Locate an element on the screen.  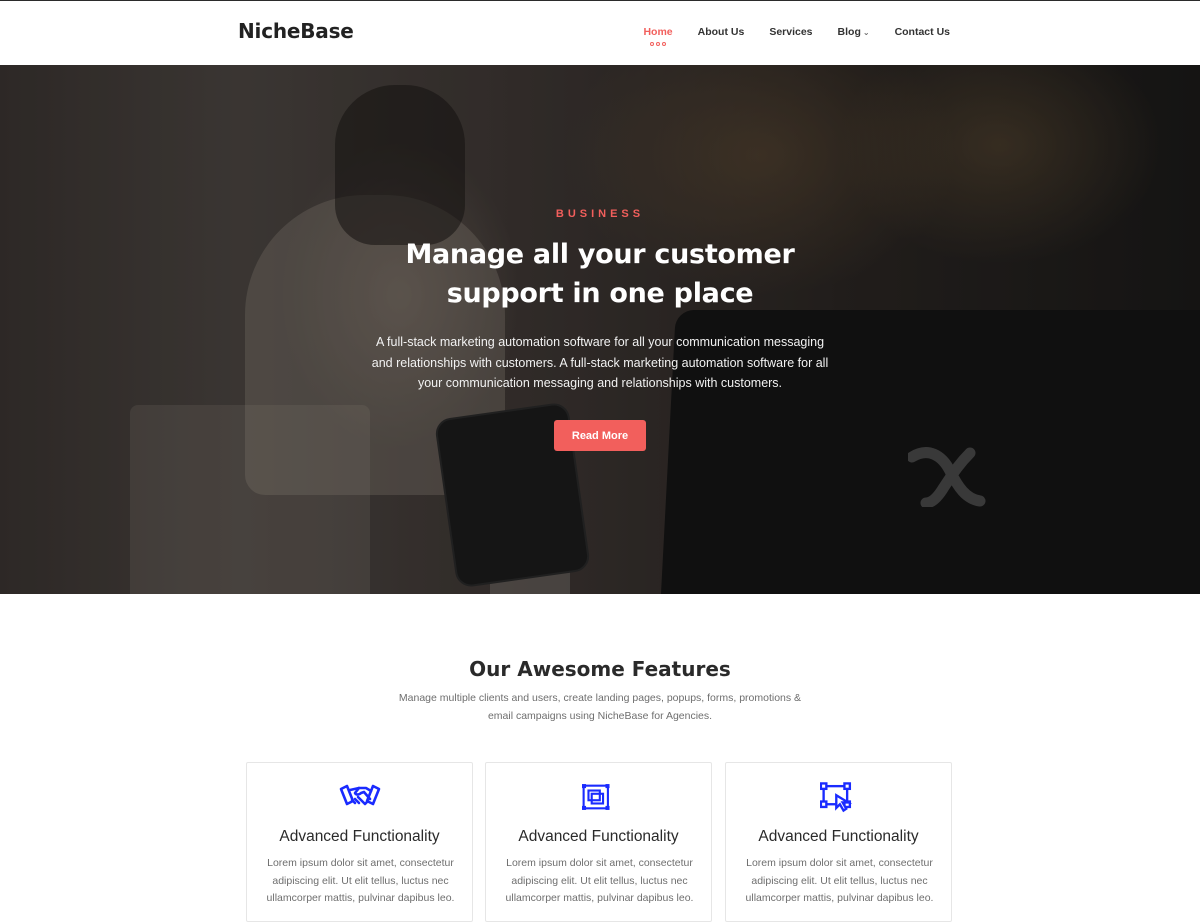
nav-item-label: Home is located at coordinates (658, 32).